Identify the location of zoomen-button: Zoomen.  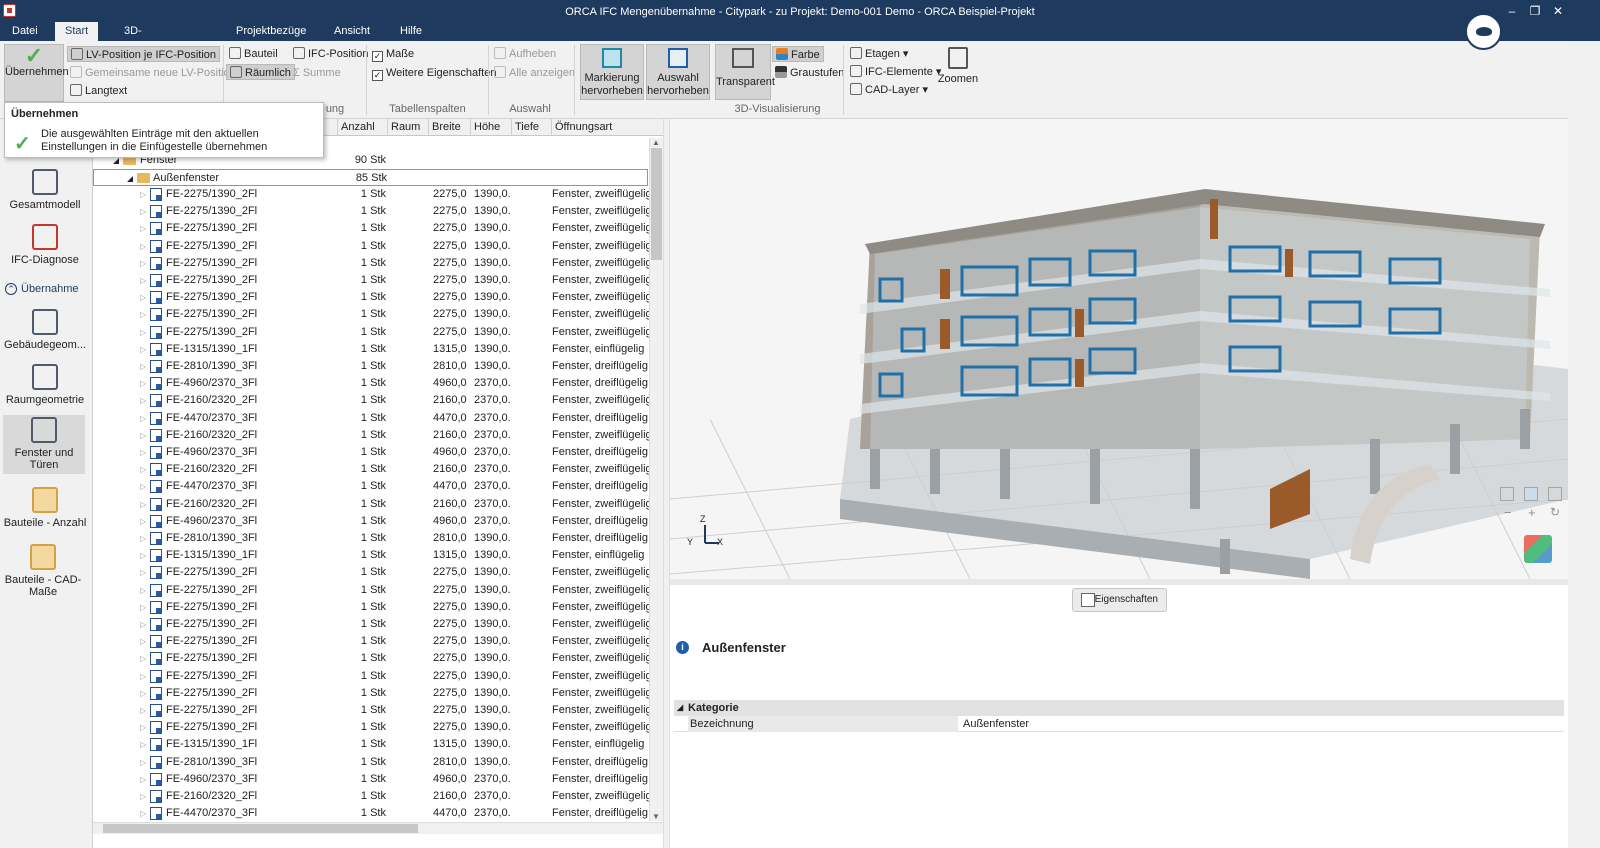
(958, 69).